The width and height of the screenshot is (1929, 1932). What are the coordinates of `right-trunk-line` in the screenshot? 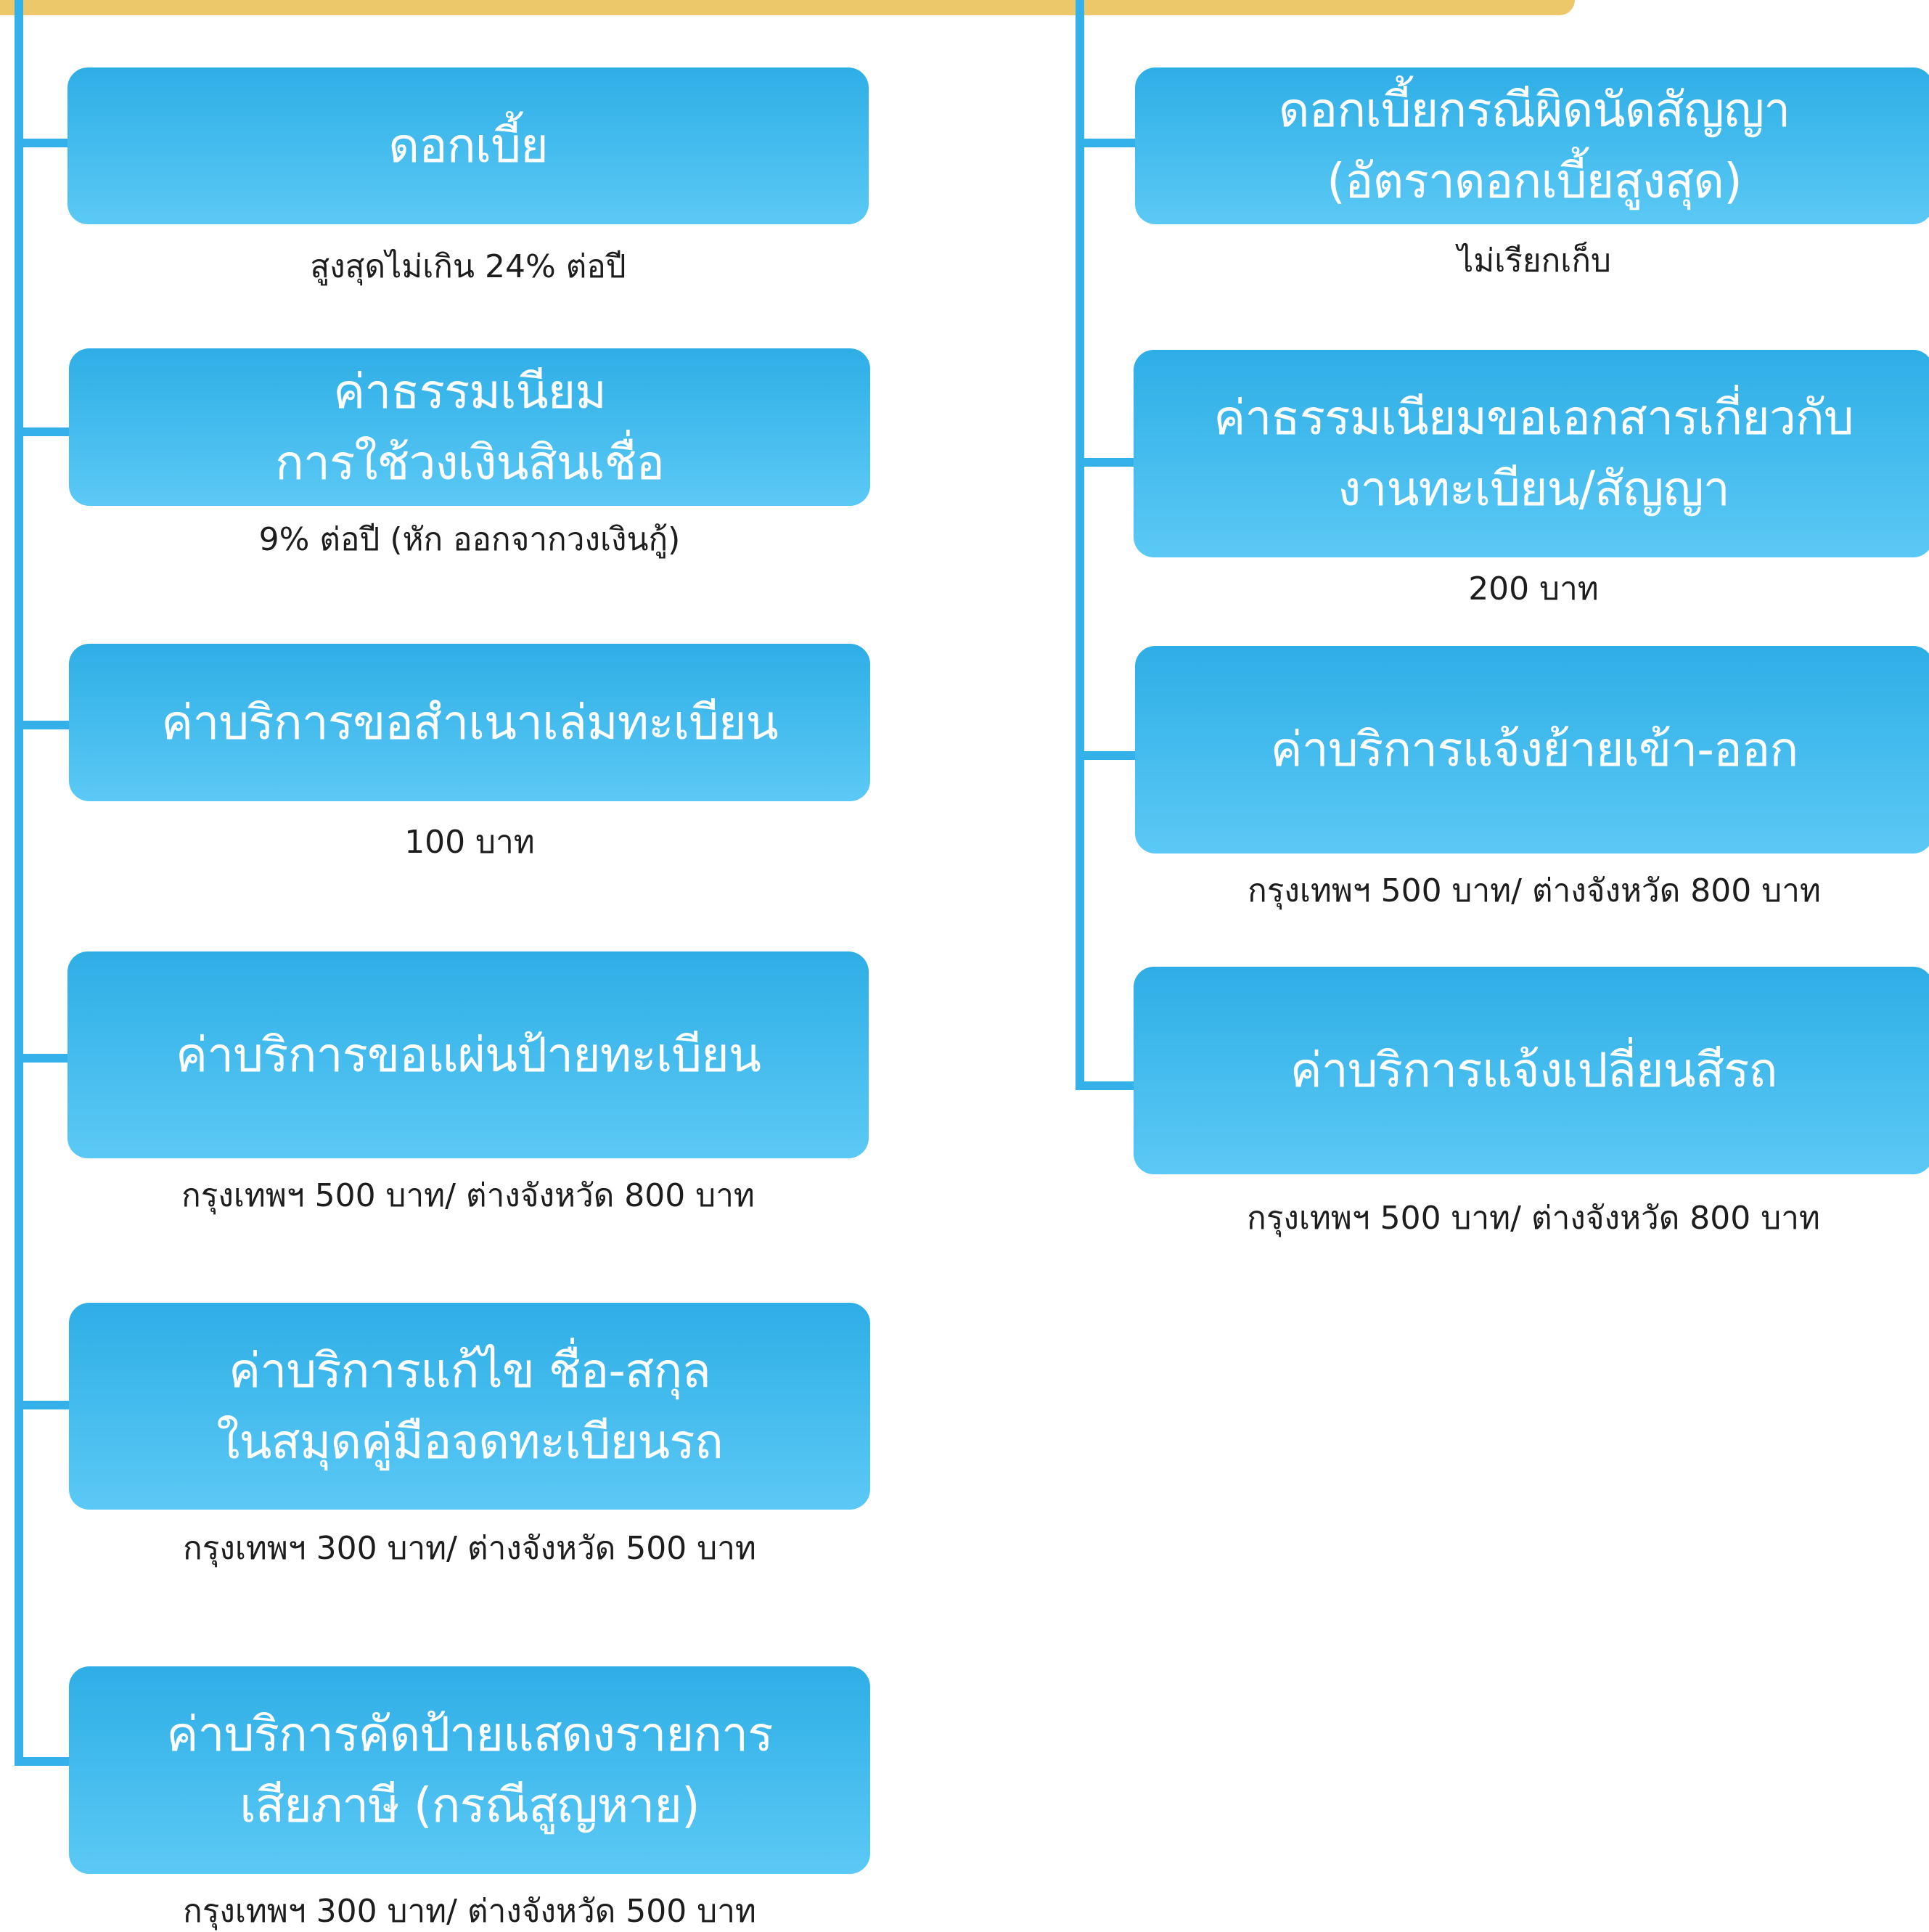 It's located at (1080, 545).